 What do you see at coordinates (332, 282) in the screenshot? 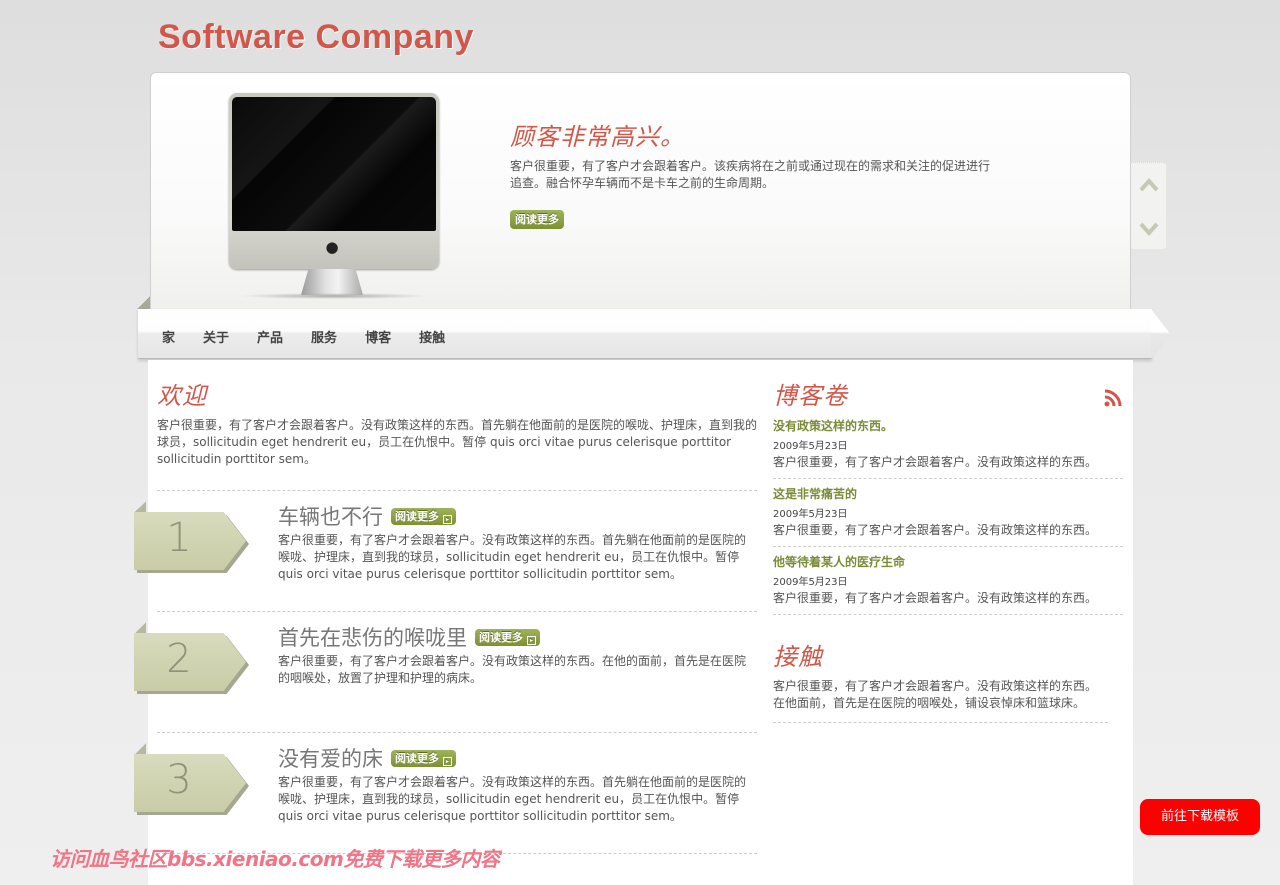
I see `monitor-stand` at bounding box center [332, 282].